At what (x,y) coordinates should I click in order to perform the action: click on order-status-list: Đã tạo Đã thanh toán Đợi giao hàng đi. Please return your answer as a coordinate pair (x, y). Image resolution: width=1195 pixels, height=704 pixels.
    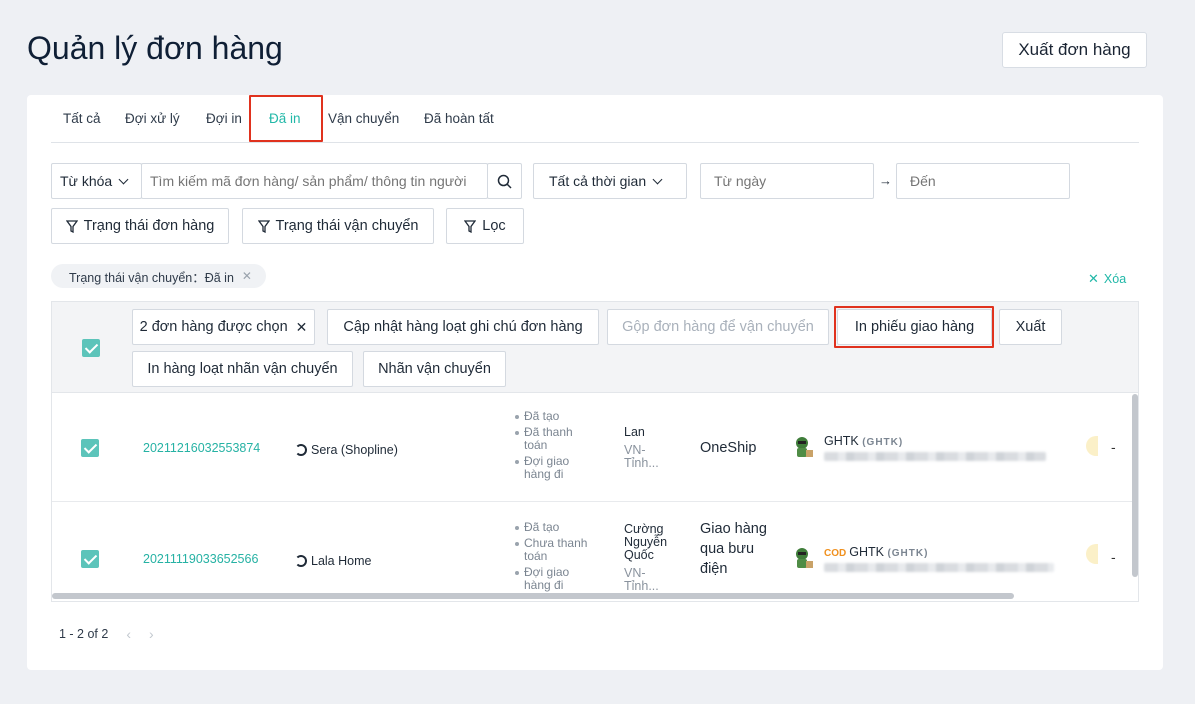
    Looking at the image, I should click on (559, 447).